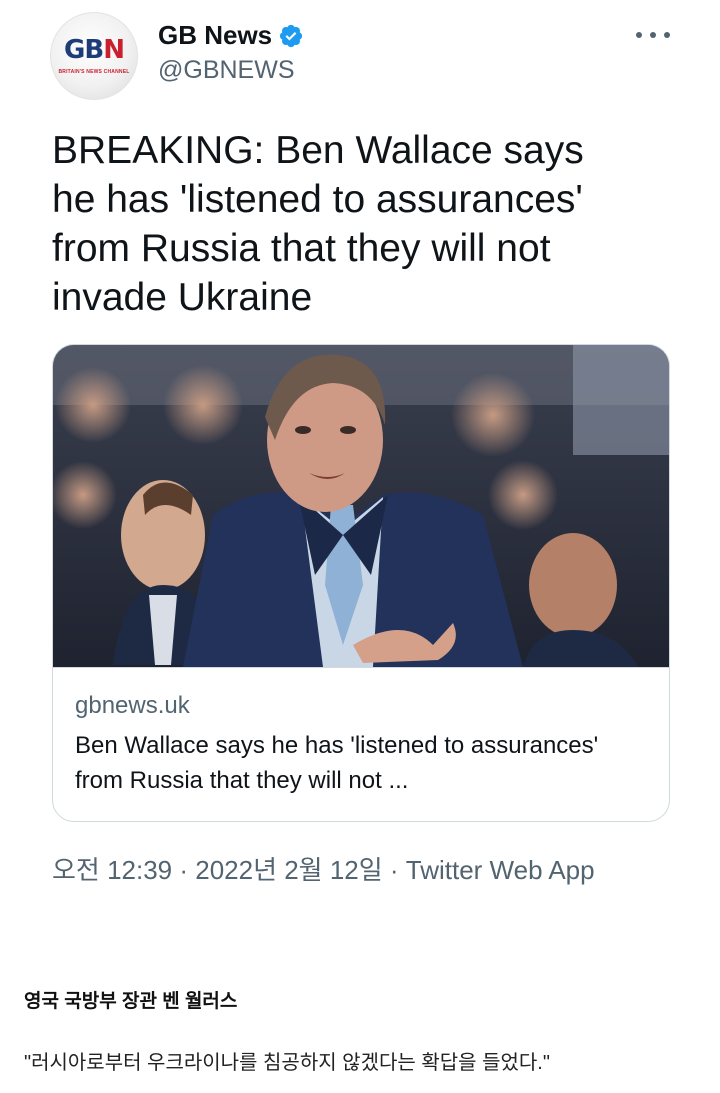  What do you see at coordinates (94, 72) in the screenshot?
I see `logo-subtitle: BRITAIN'S NEWS CHANNEL` at bounding box center [94, 72].